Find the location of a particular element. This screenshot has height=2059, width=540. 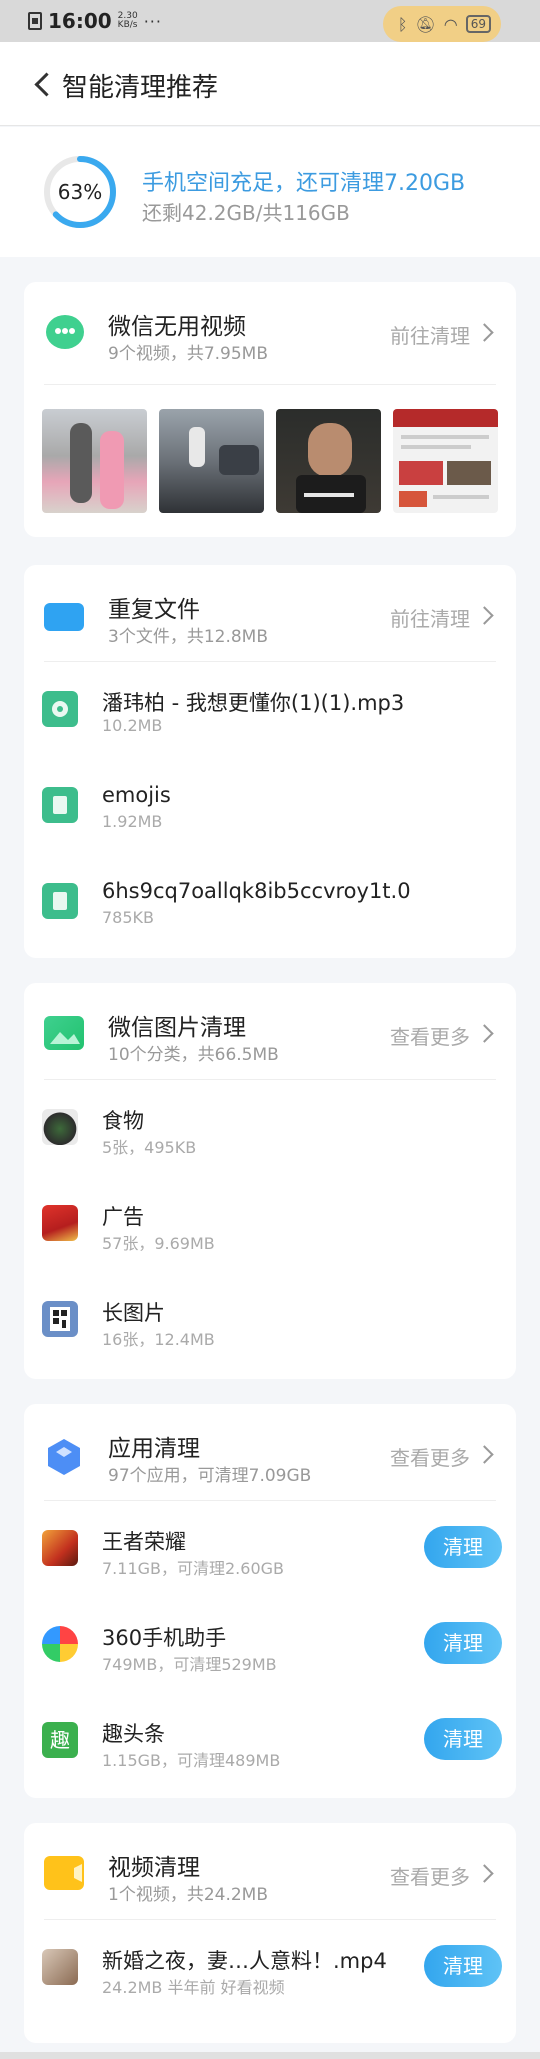

category-name: 广告 is located at coordinates (123, 1217).